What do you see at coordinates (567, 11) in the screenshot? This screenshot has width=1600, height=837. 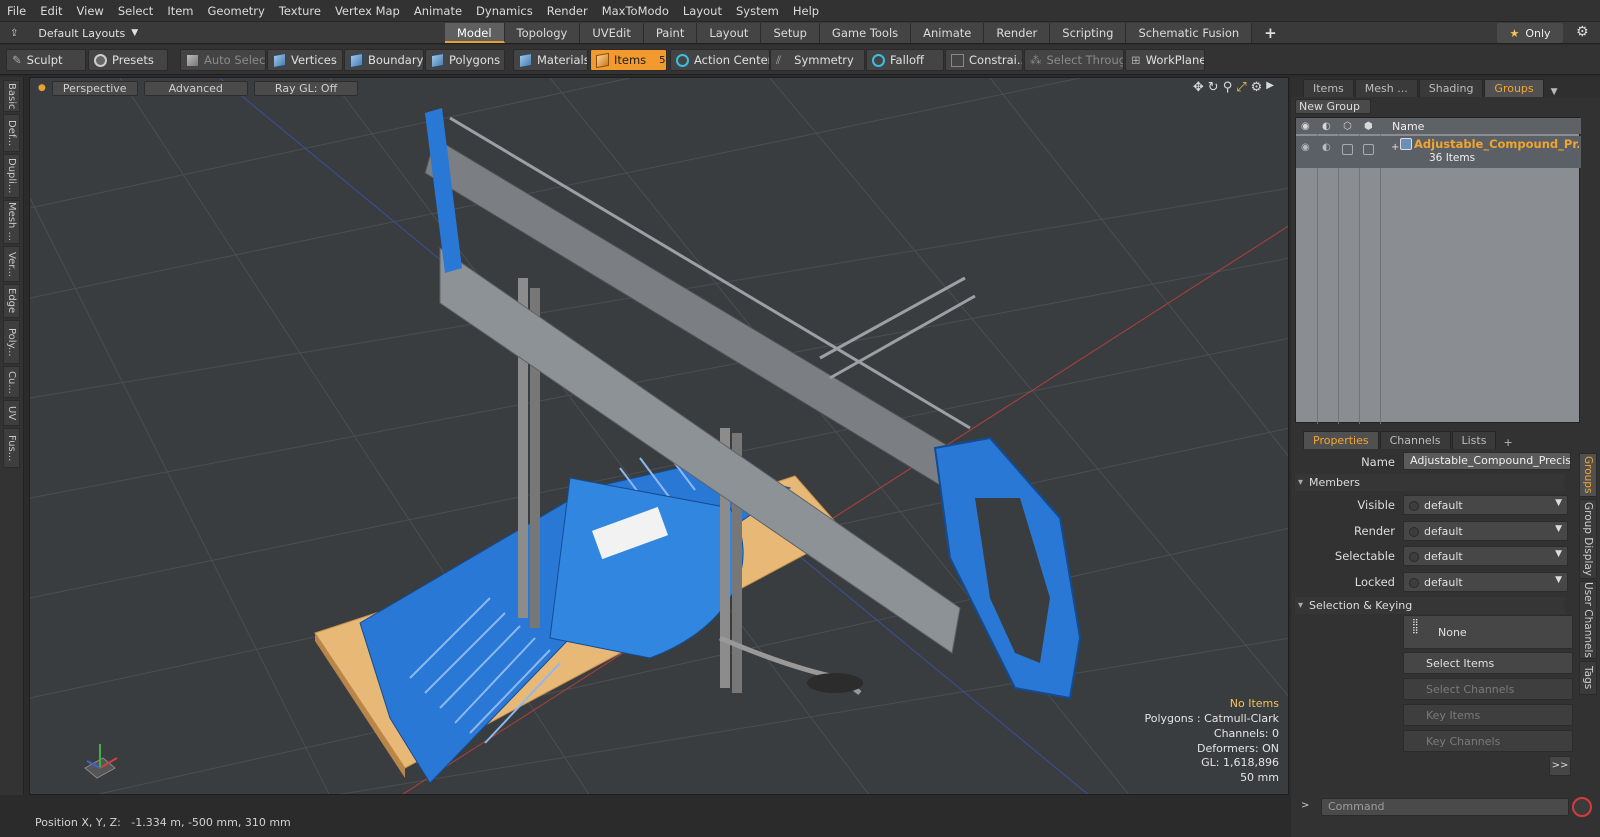 I see `menu-render: Render` at bounding box center [567, 11].